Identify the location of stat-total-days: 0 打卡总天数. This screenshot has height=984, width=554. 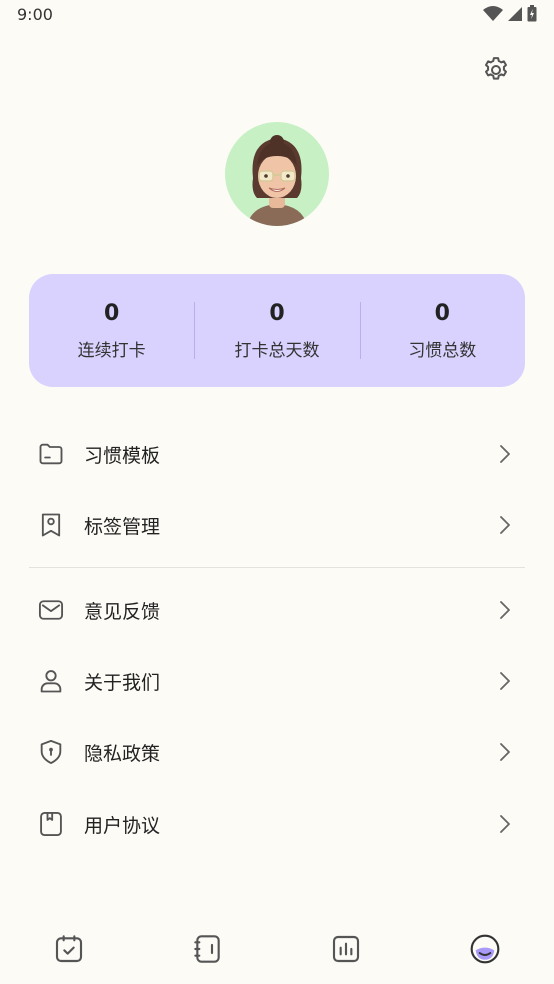
(276, 330).